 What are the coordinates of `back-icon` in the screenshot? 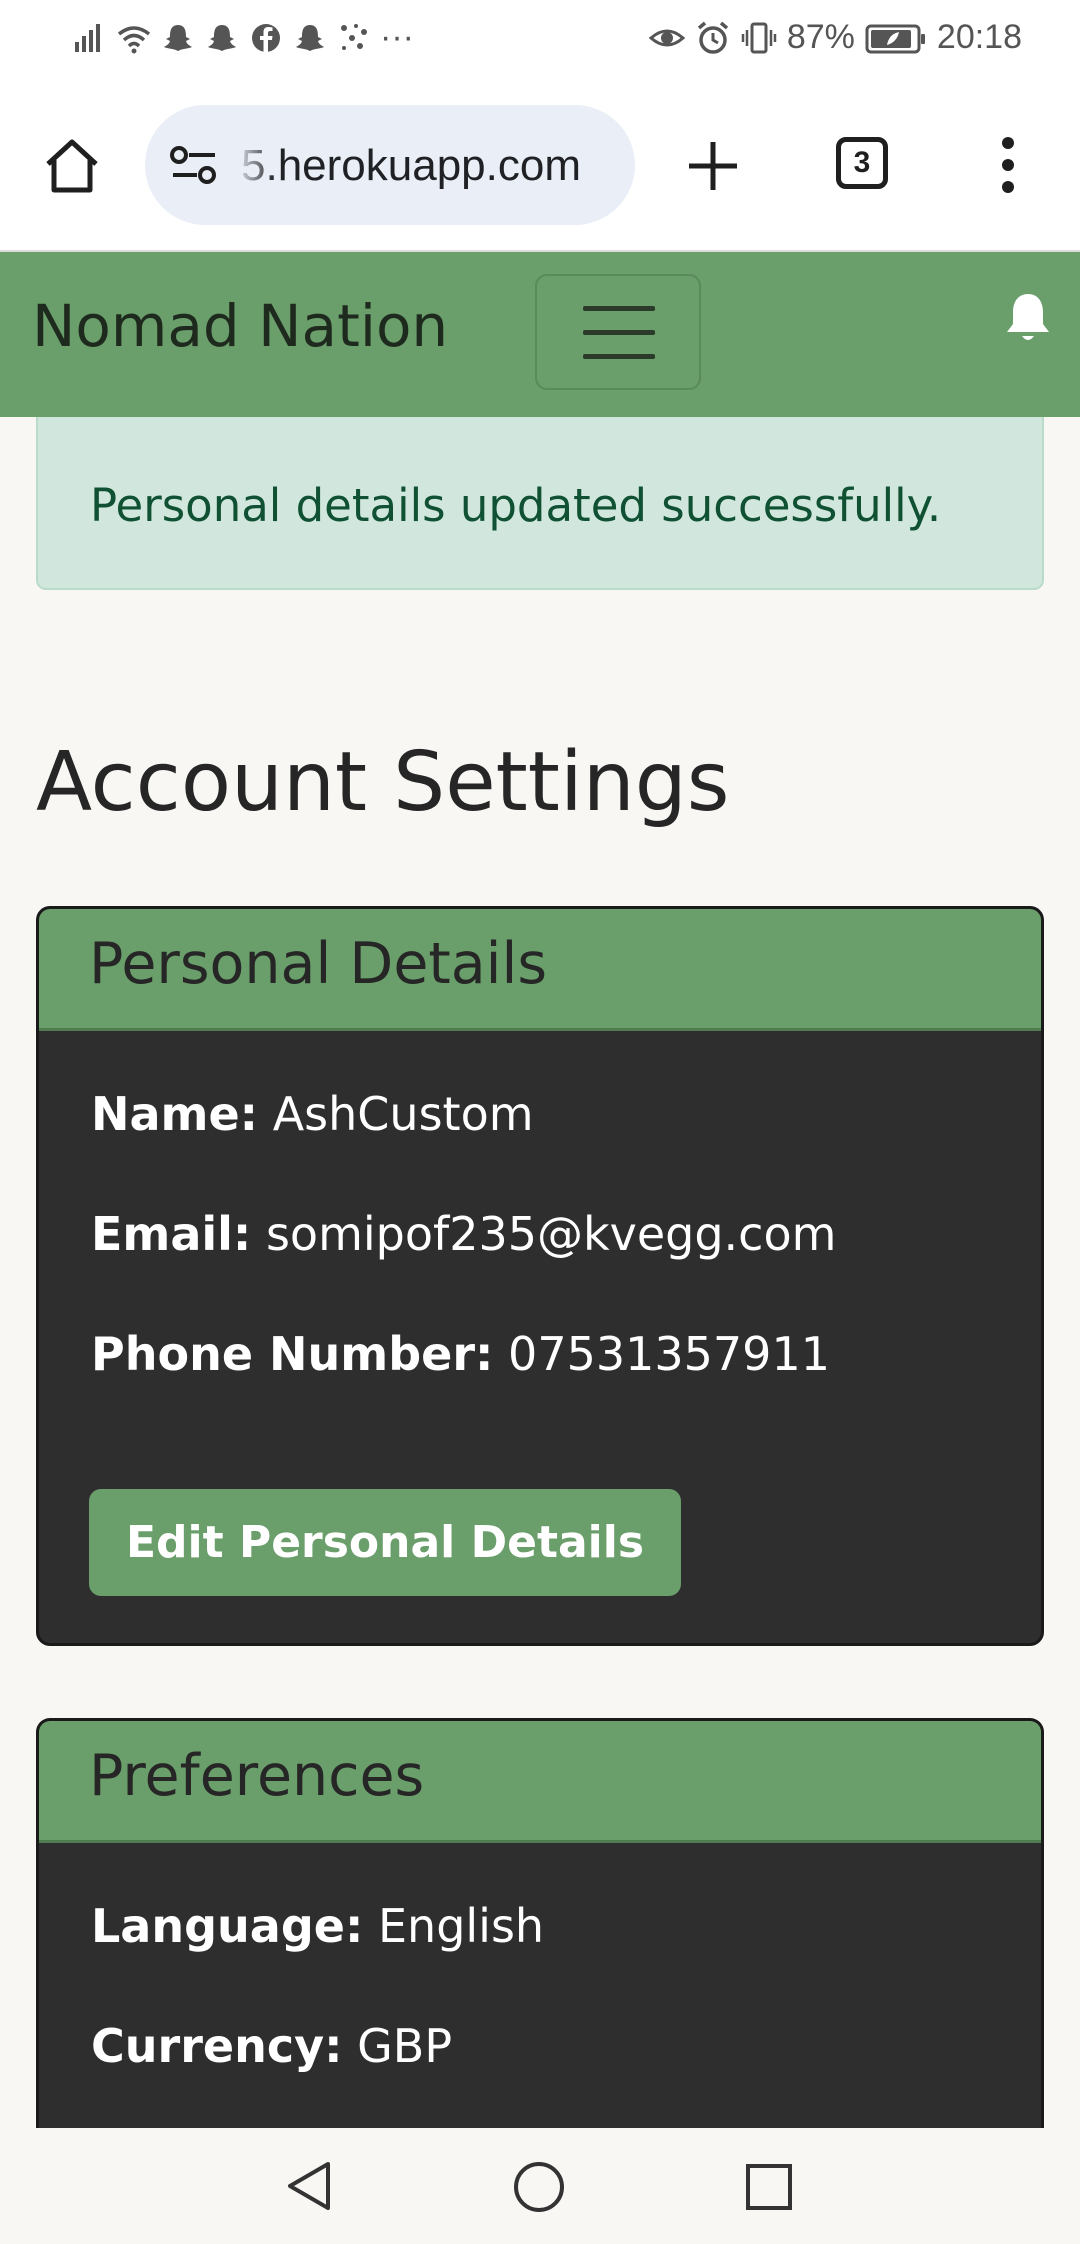 It's located at (309, 2186).